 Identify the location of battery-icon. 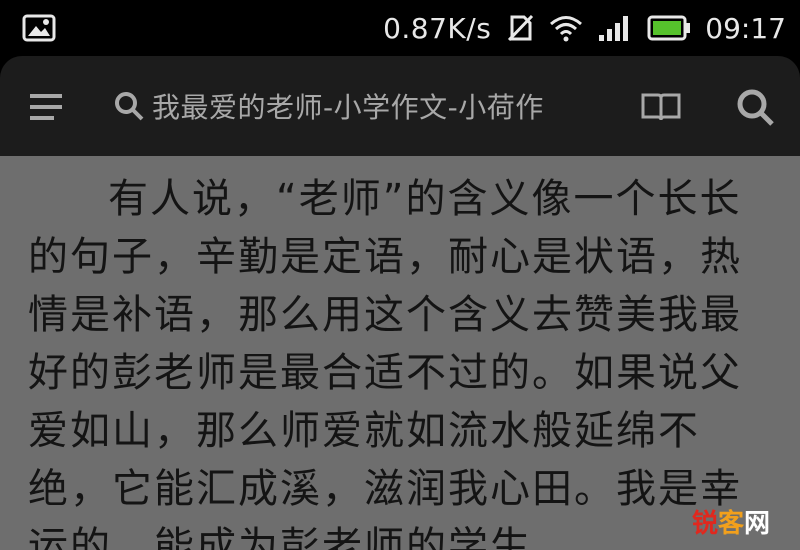
(669, 28).